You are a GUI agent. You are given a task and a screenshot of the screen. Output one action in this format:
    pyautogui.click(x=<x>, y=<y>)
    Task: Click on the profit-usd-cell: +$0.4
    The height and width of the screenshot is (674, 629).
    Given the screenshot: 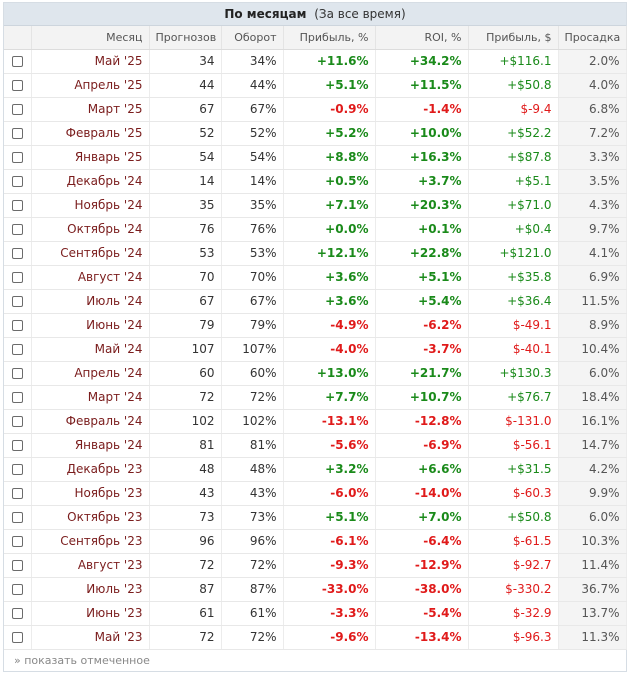 What is the action you would take?
    pyautogui.click(x=513, y=229)
    